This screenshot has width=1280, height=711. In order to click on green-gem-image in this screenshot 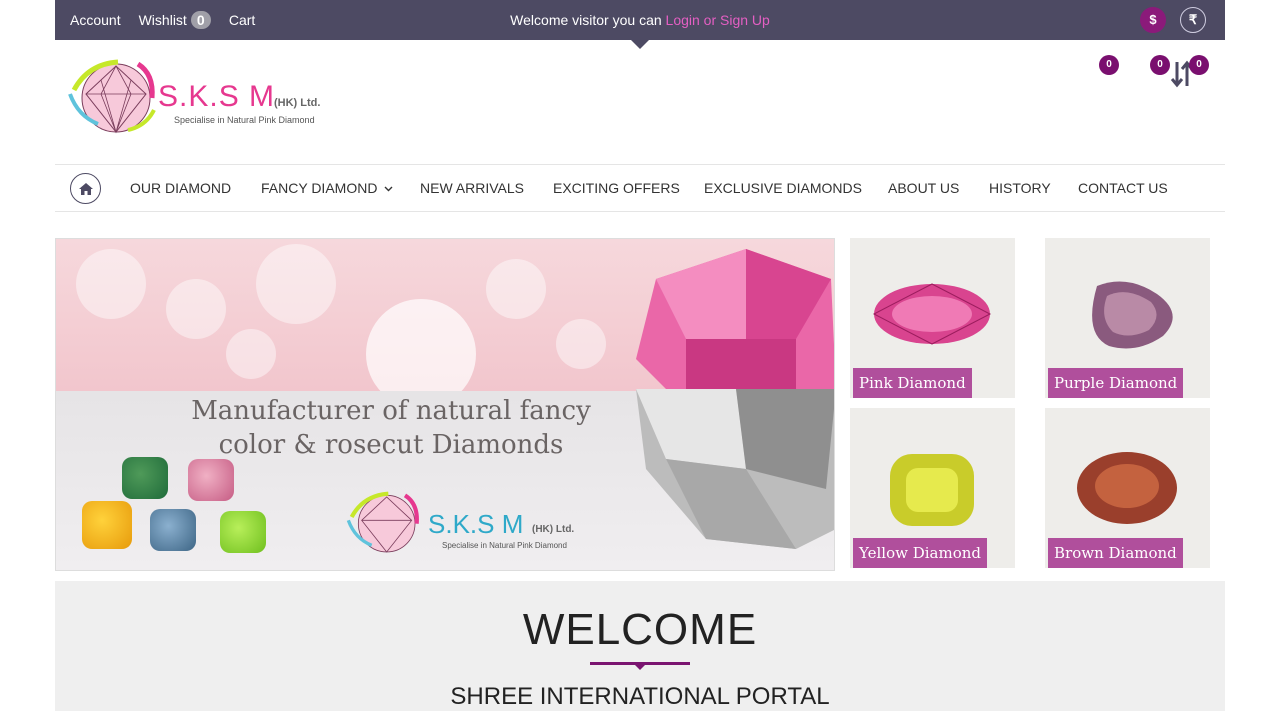, I will do `click(145, 478)`.